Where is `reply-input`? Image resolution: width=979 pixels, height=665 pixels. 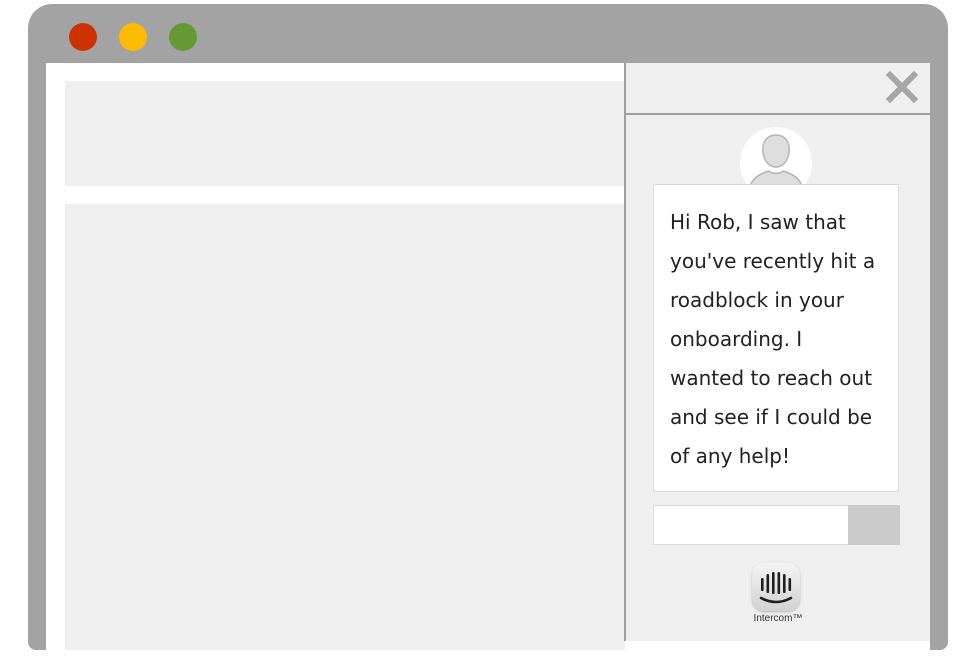
reply-input is located at coordinates (751, 525).